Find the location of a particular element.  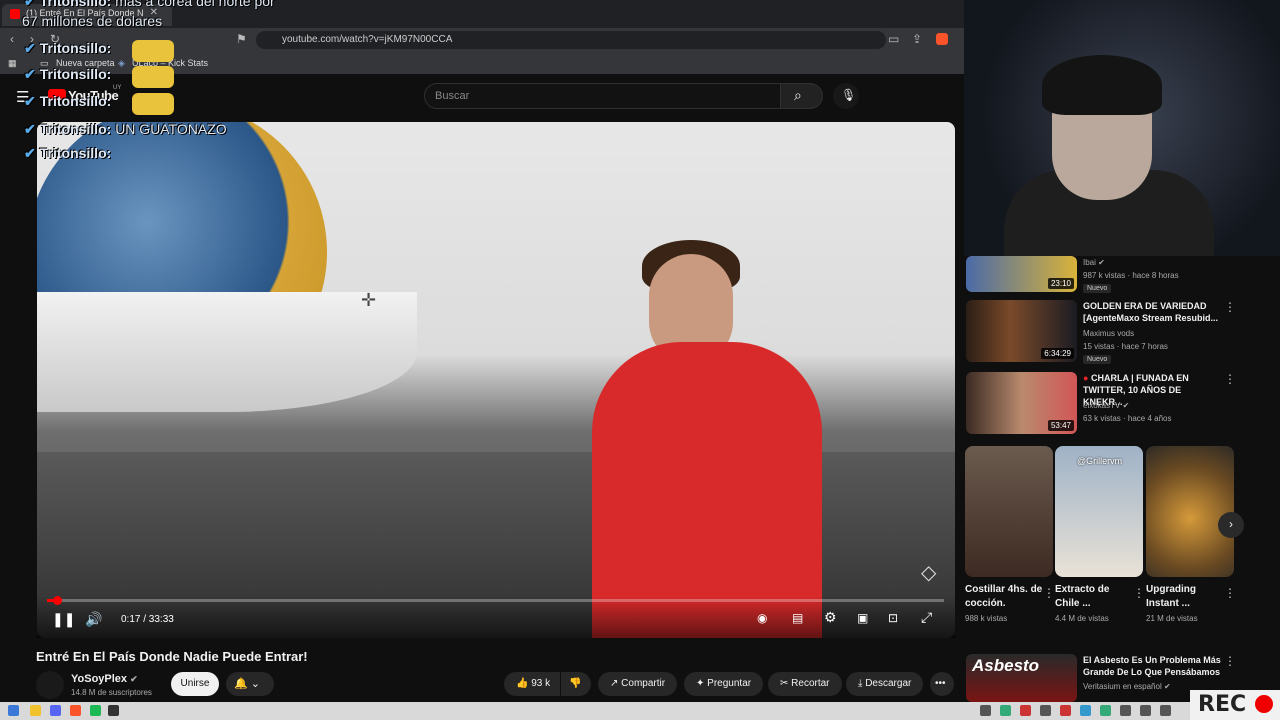

rec-meta: 15 vistas · hace 7 horas is located at coordinates (1125, 346).